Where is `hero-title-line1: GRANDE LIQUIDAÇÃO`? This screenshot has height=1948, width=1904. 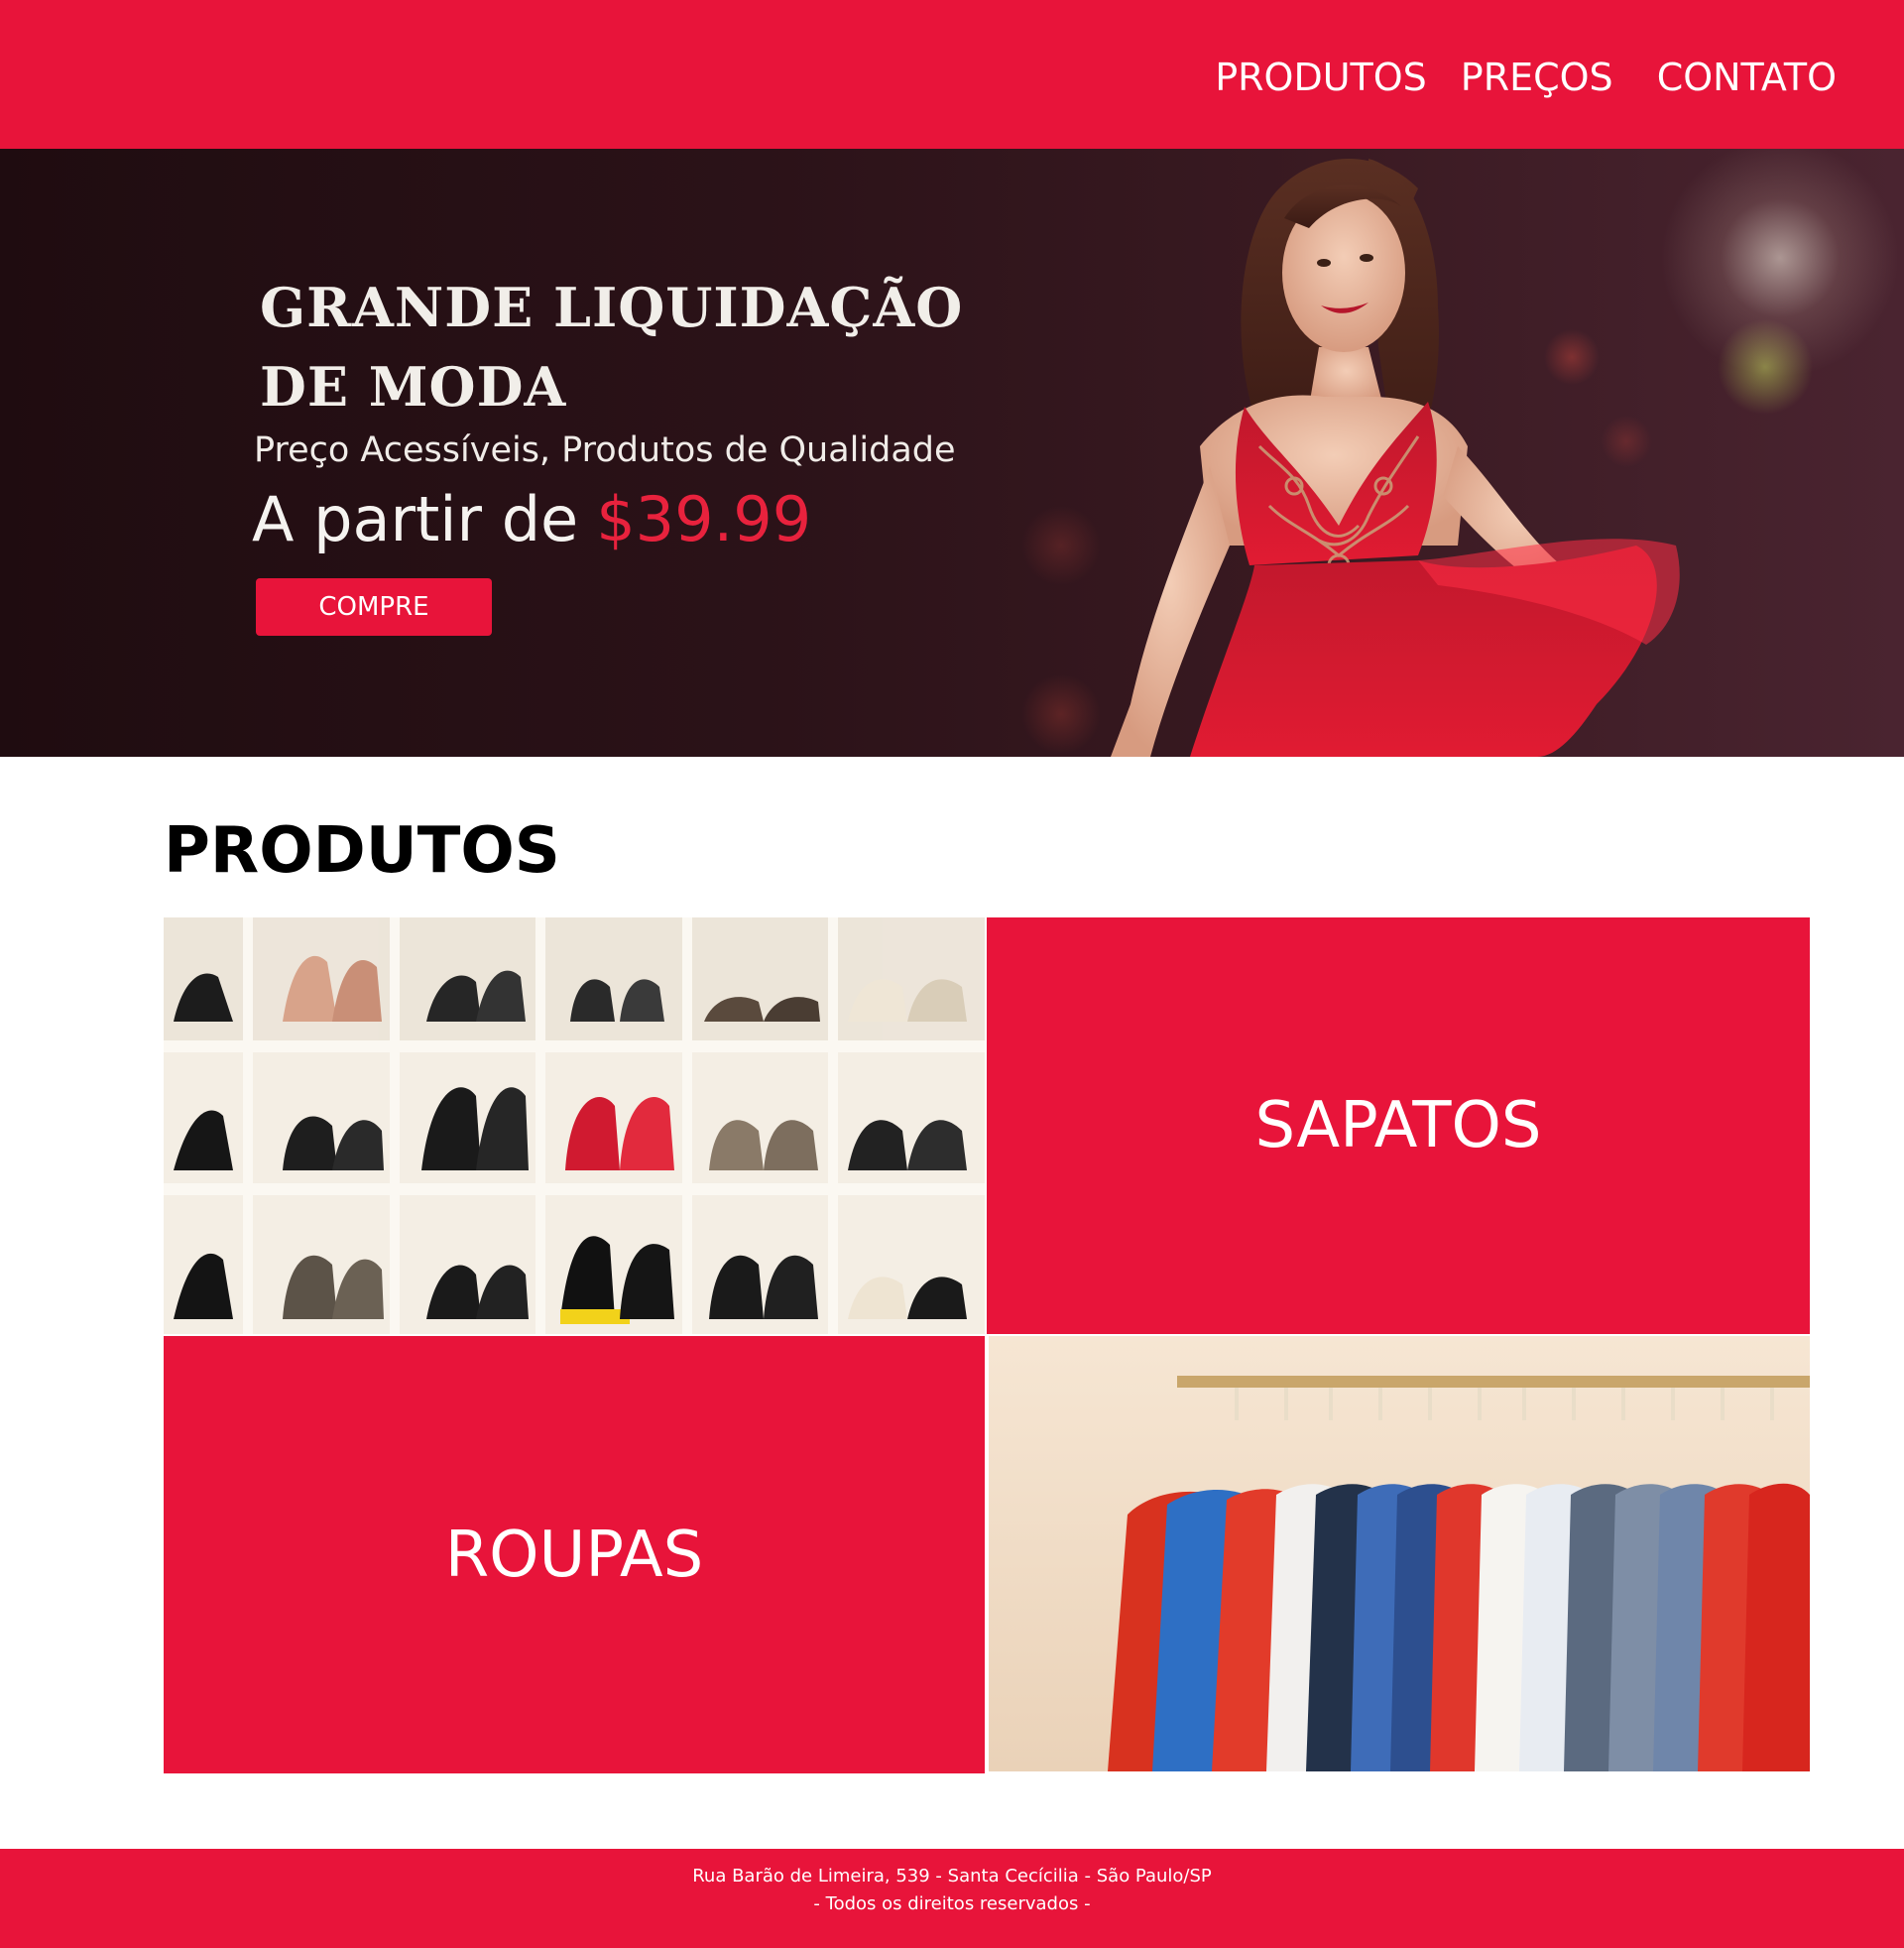
hero-title-line1: GRANDE LIQUIDAÇÃO is located at coordinates (612, 307).